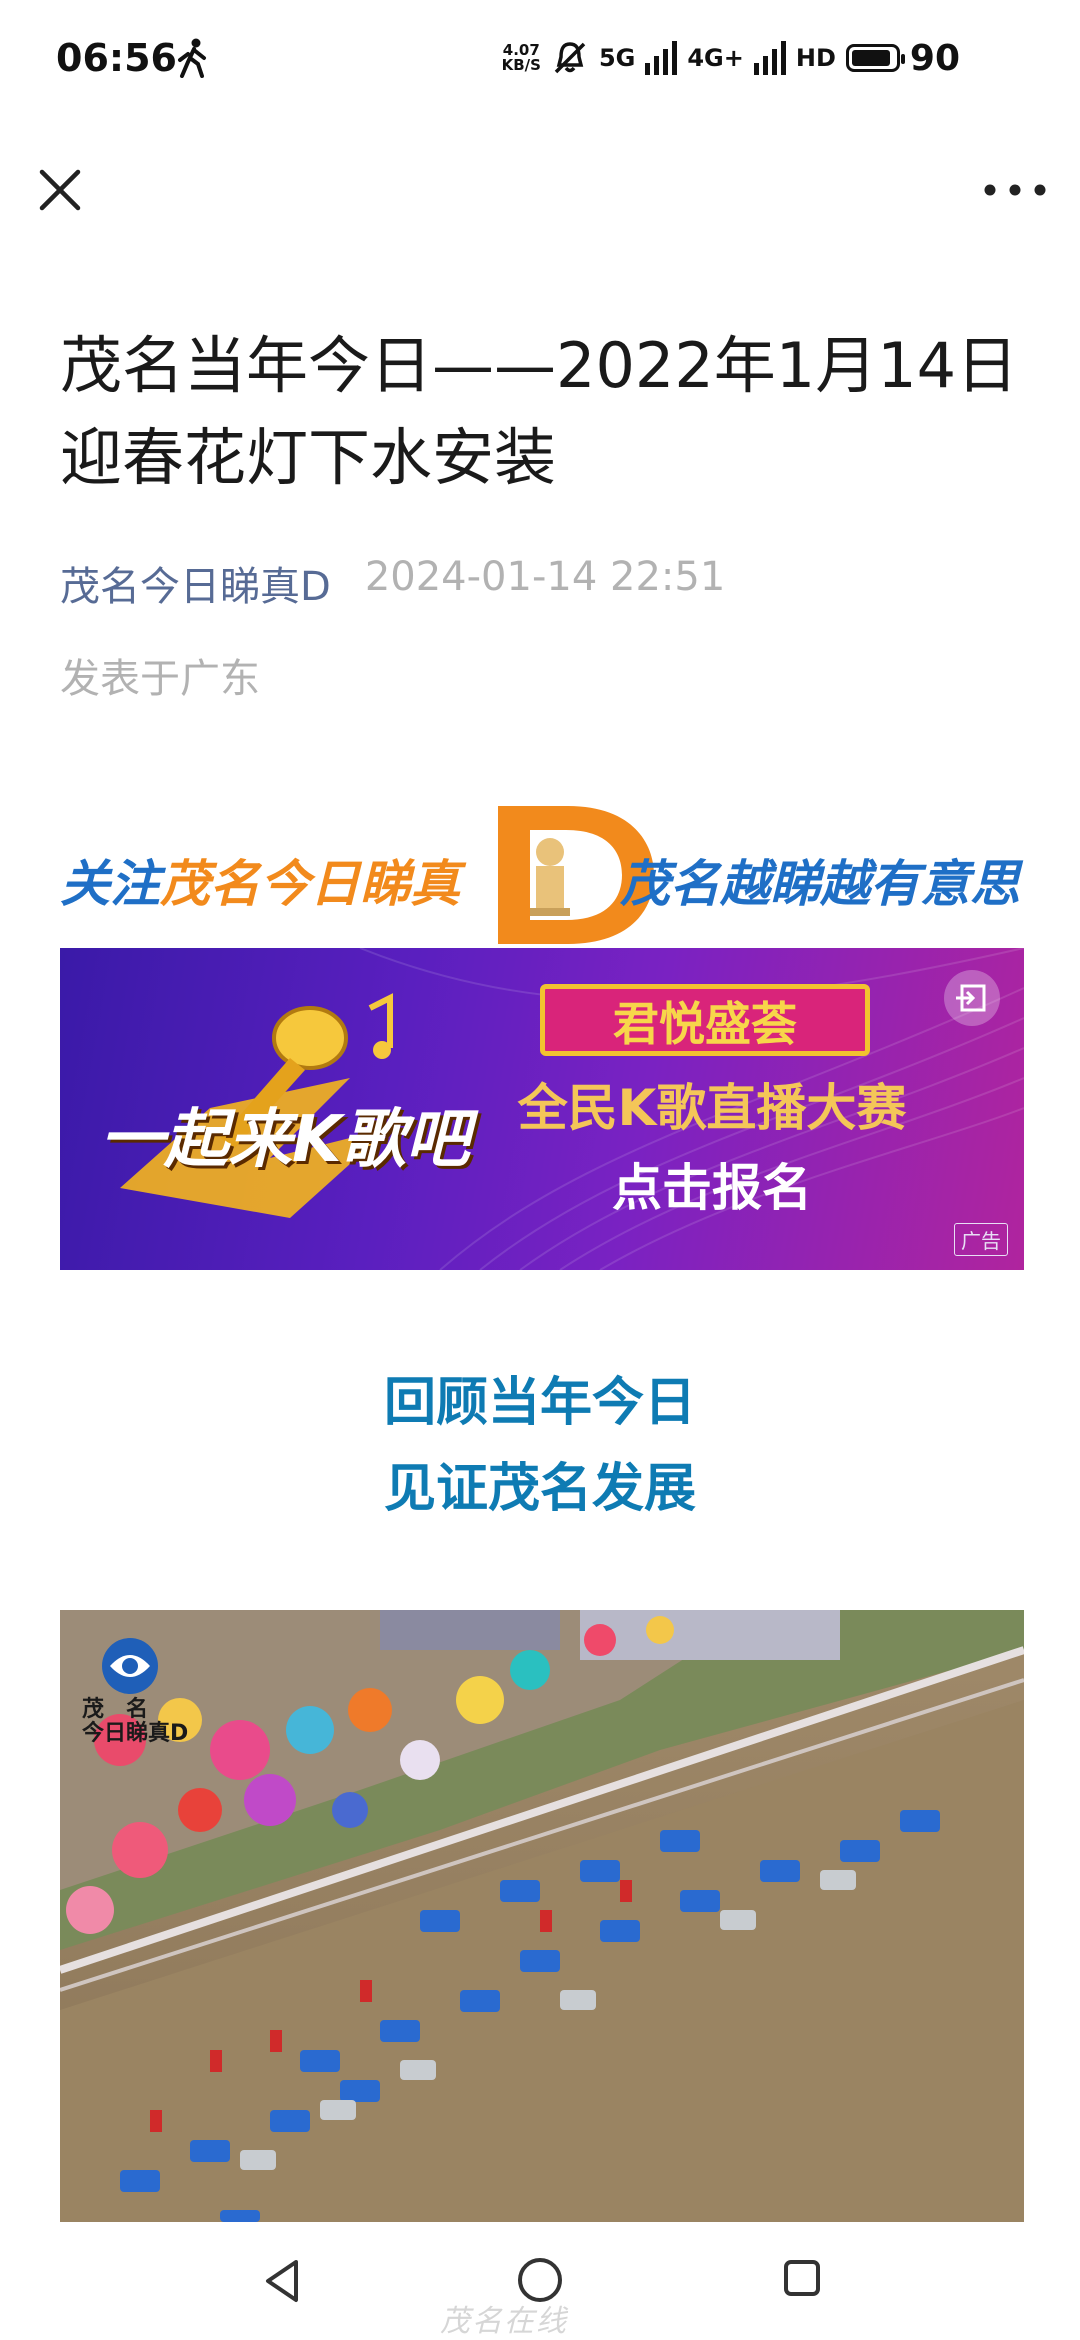  I want to click on ad-label: 广告, so click(981, 1239).